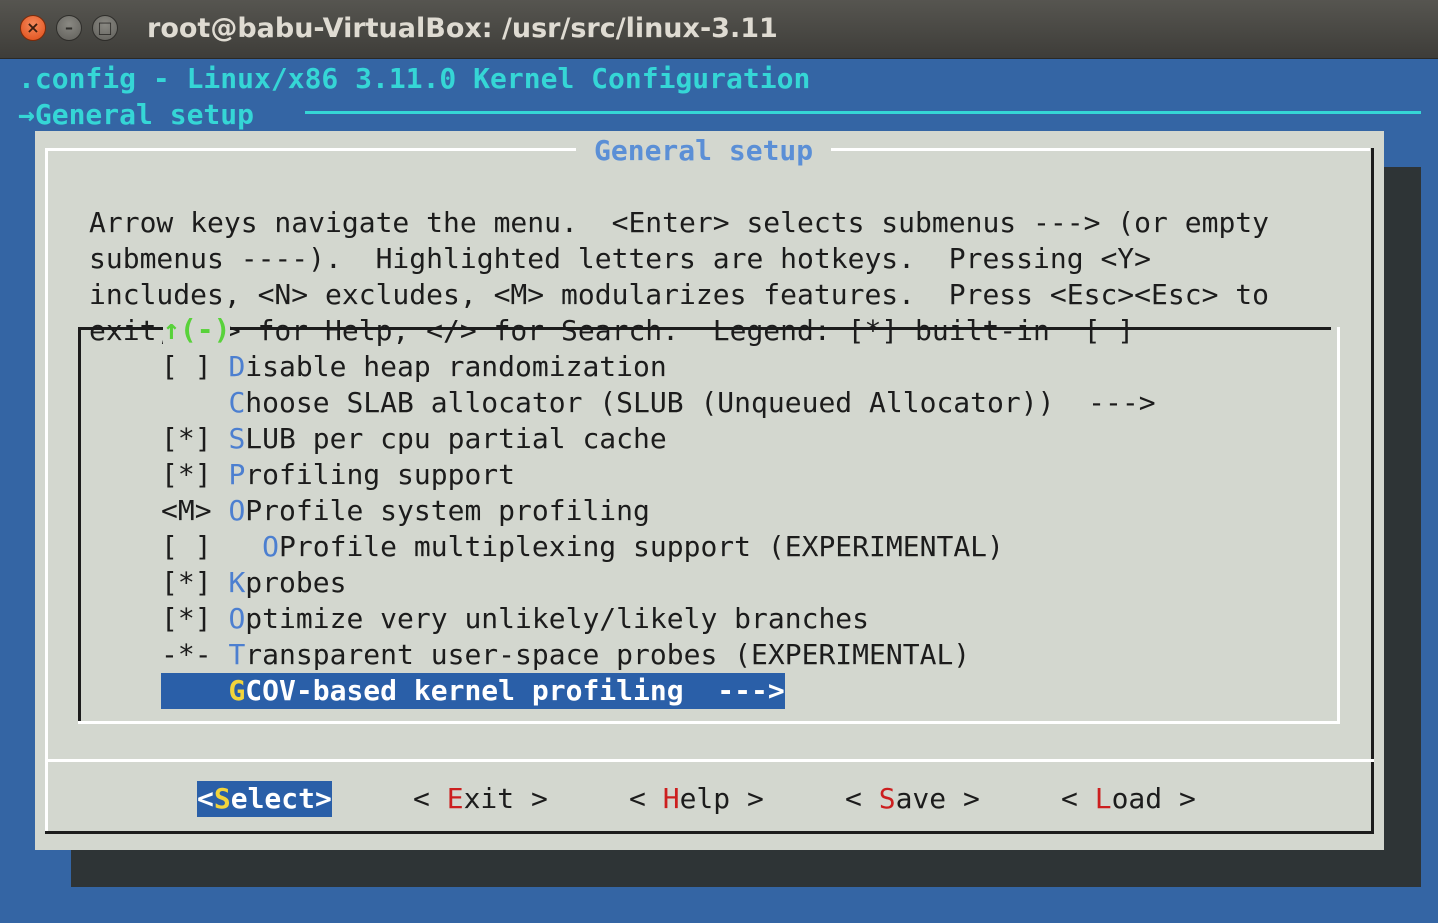 This screenshot has height=923, width=1438. What do you see at coordinates (237, 474) in the screenshot?
I see `menu-item-hotkey: P` at bounding box center [237, 474].